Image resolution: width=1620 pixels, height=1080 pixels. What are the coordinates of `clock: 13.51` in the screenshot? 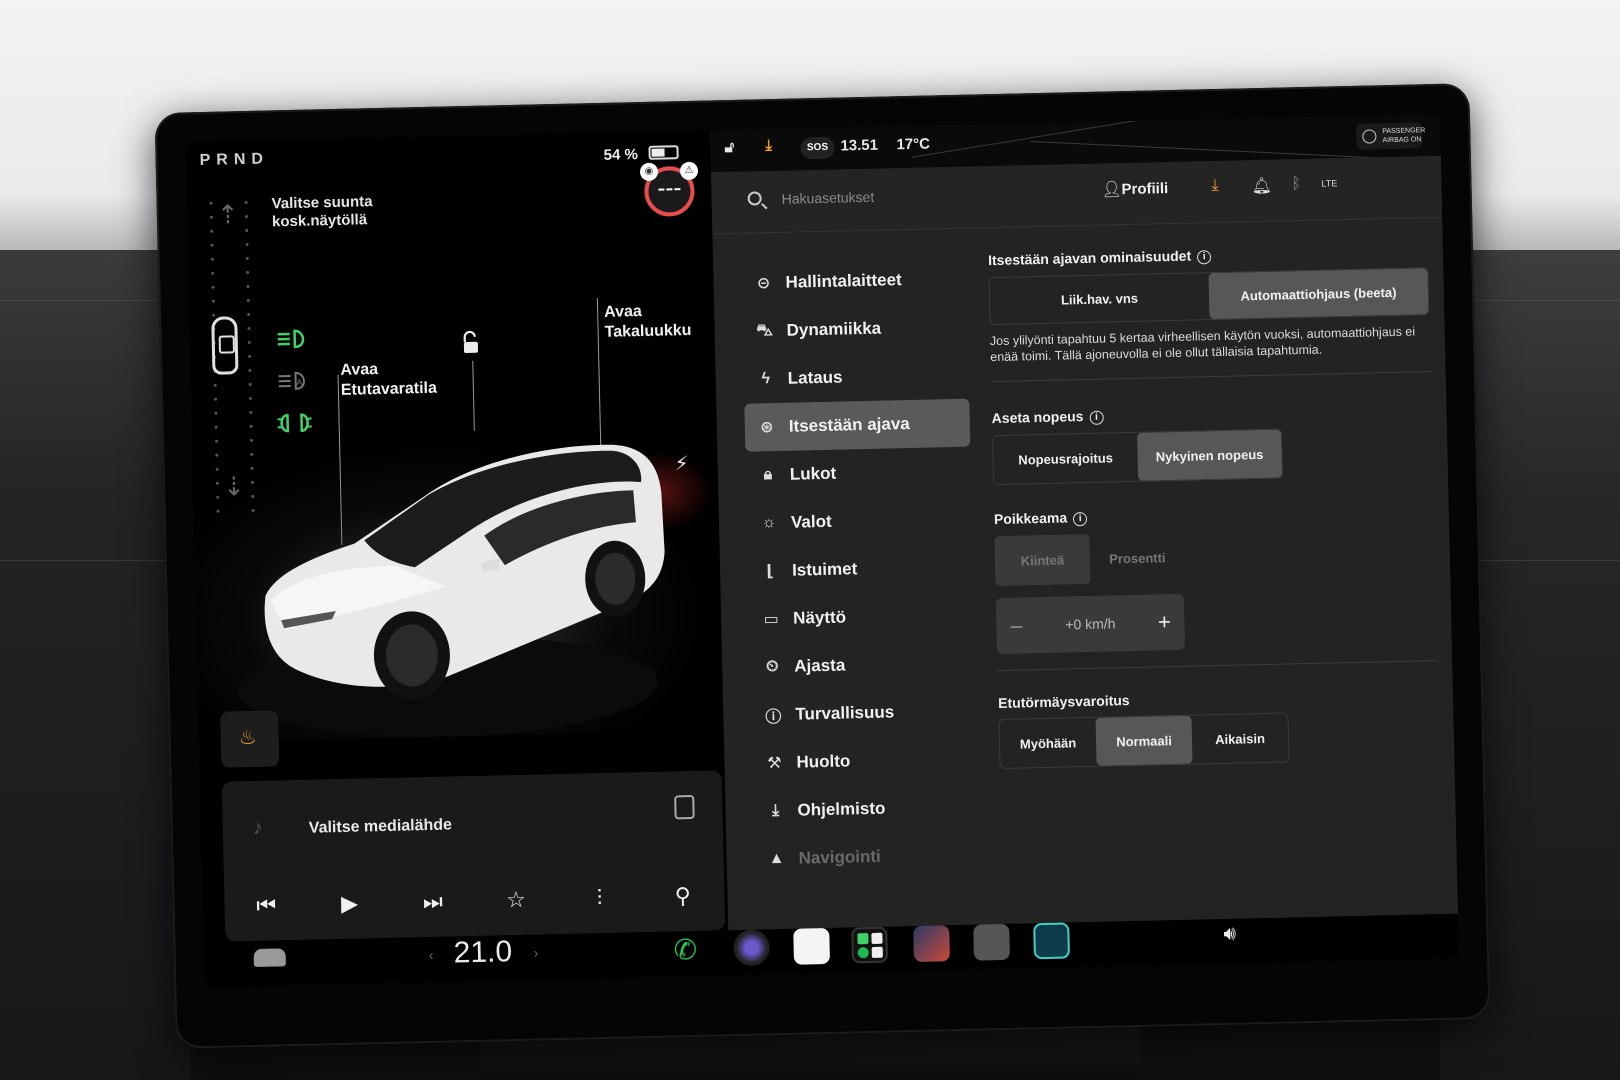 It's located at (859, 145).